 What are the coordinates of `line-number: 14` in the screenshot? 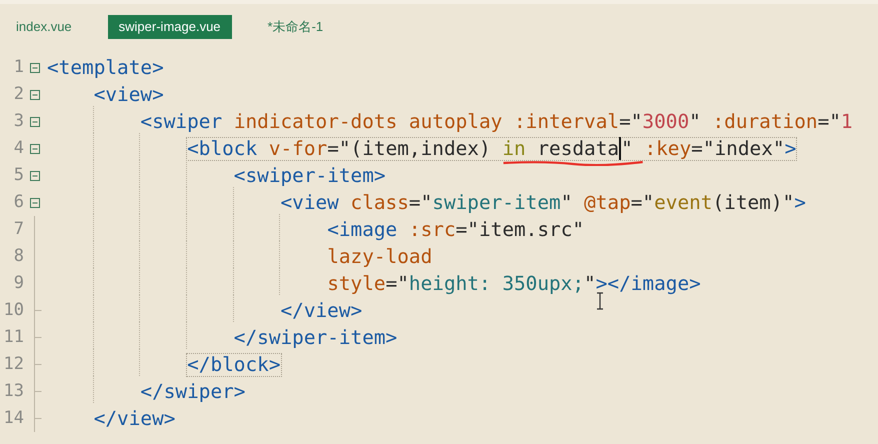 It's located at (13, 418).